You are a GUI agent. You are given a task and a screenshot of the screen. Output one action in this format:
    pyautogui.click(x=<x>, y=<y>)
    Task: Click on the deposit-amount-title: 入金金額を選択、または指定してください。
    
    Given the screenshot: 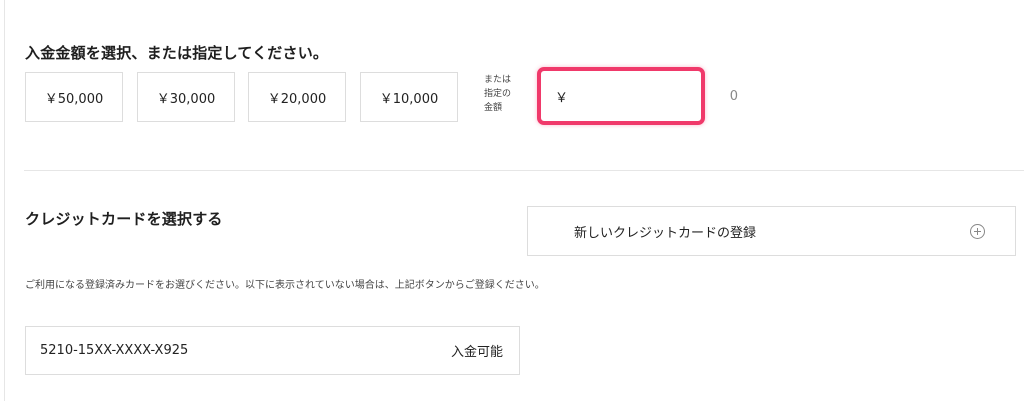 What is the action you would take?
    pyautogui.click(x=177, y=53)
    